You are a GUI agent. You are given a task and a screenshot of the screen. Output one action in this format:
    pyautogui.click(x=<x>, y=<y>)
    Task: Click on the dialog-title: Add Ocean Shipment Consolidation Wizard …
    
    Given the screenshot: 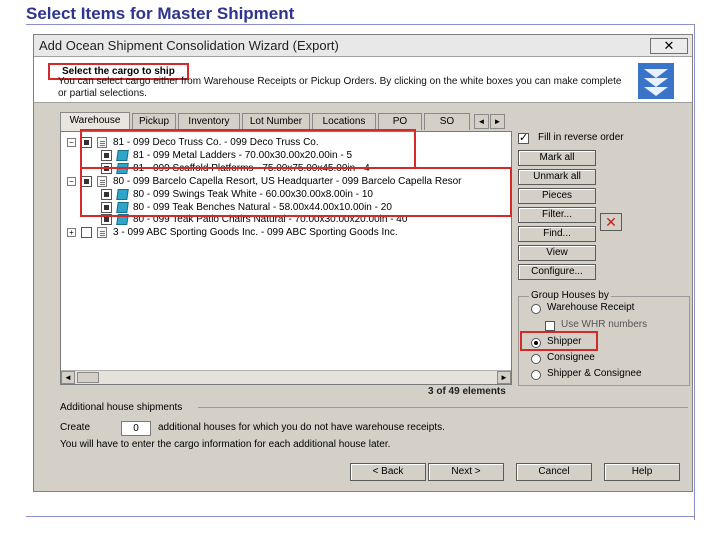 What is the action you would take?
    pyautogui.click(x=189, y=45)
    